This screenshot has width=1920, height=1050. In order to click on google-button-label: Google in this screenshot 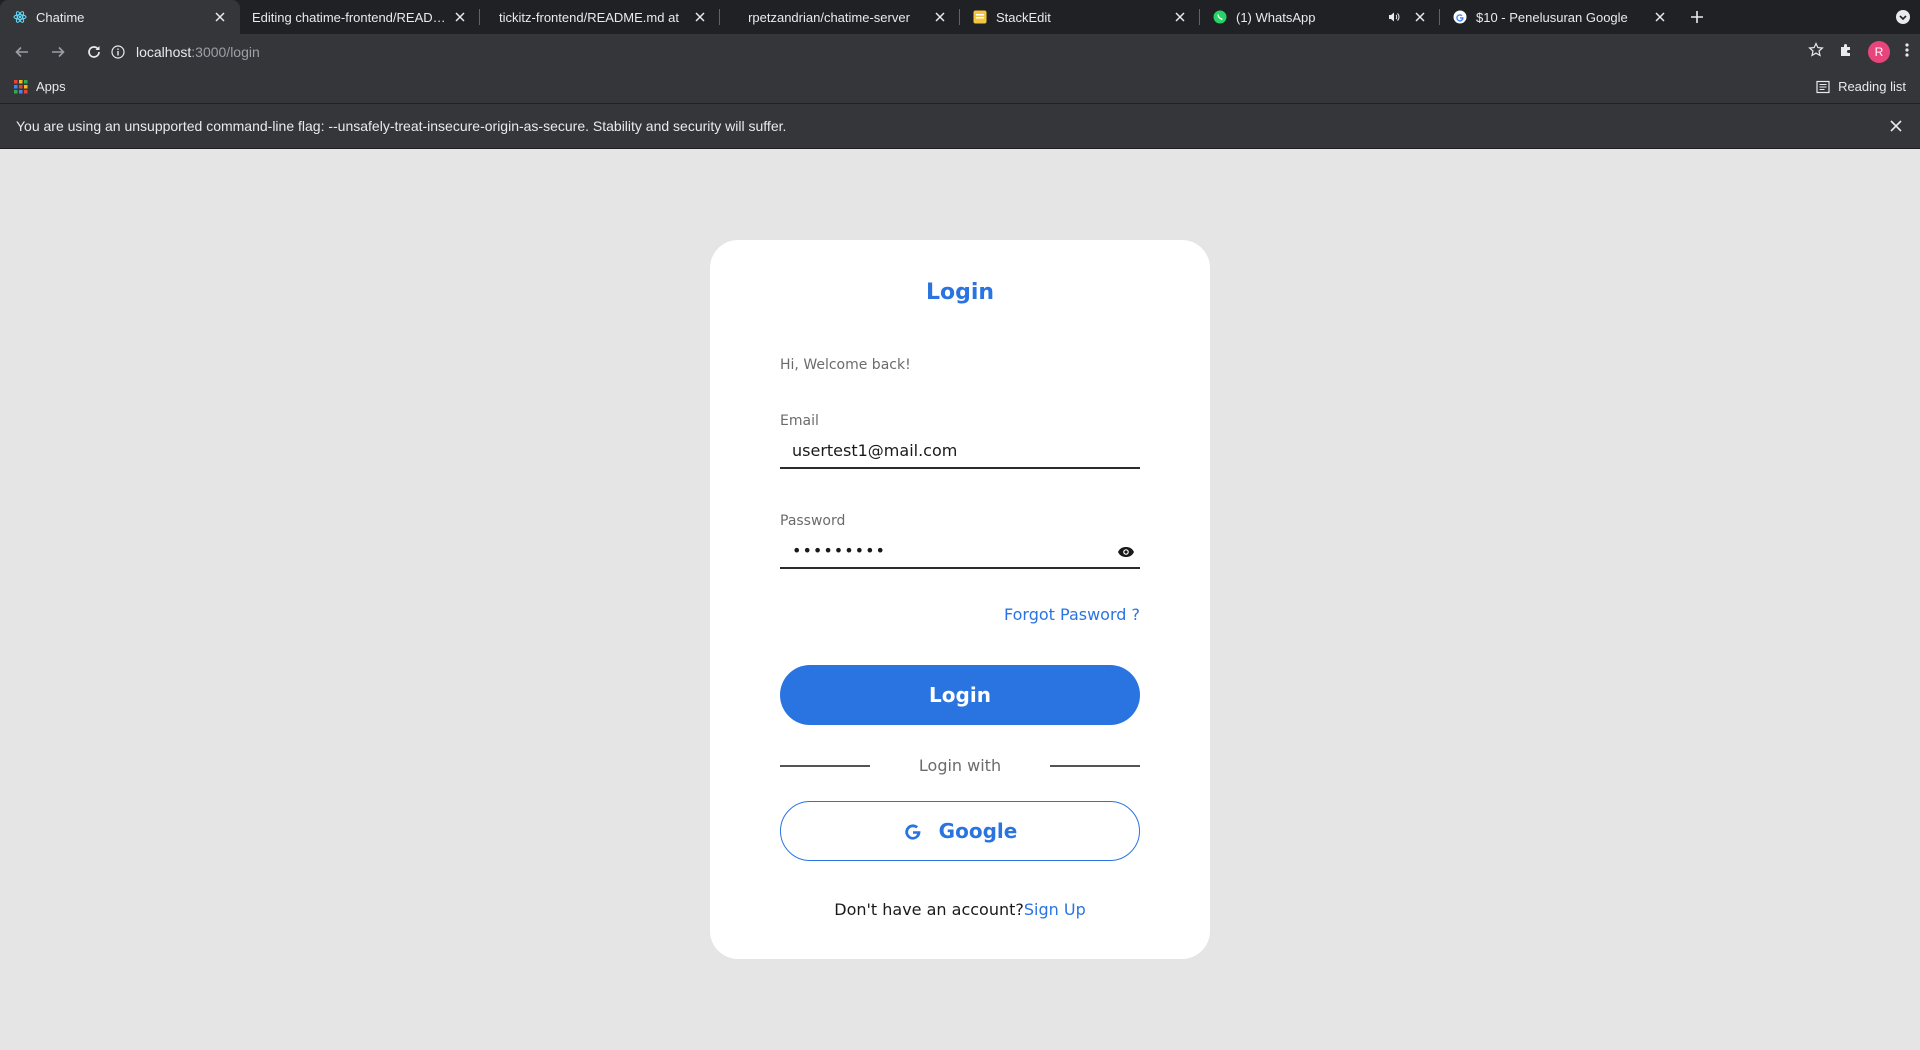, I will do `click(978, 831)`.